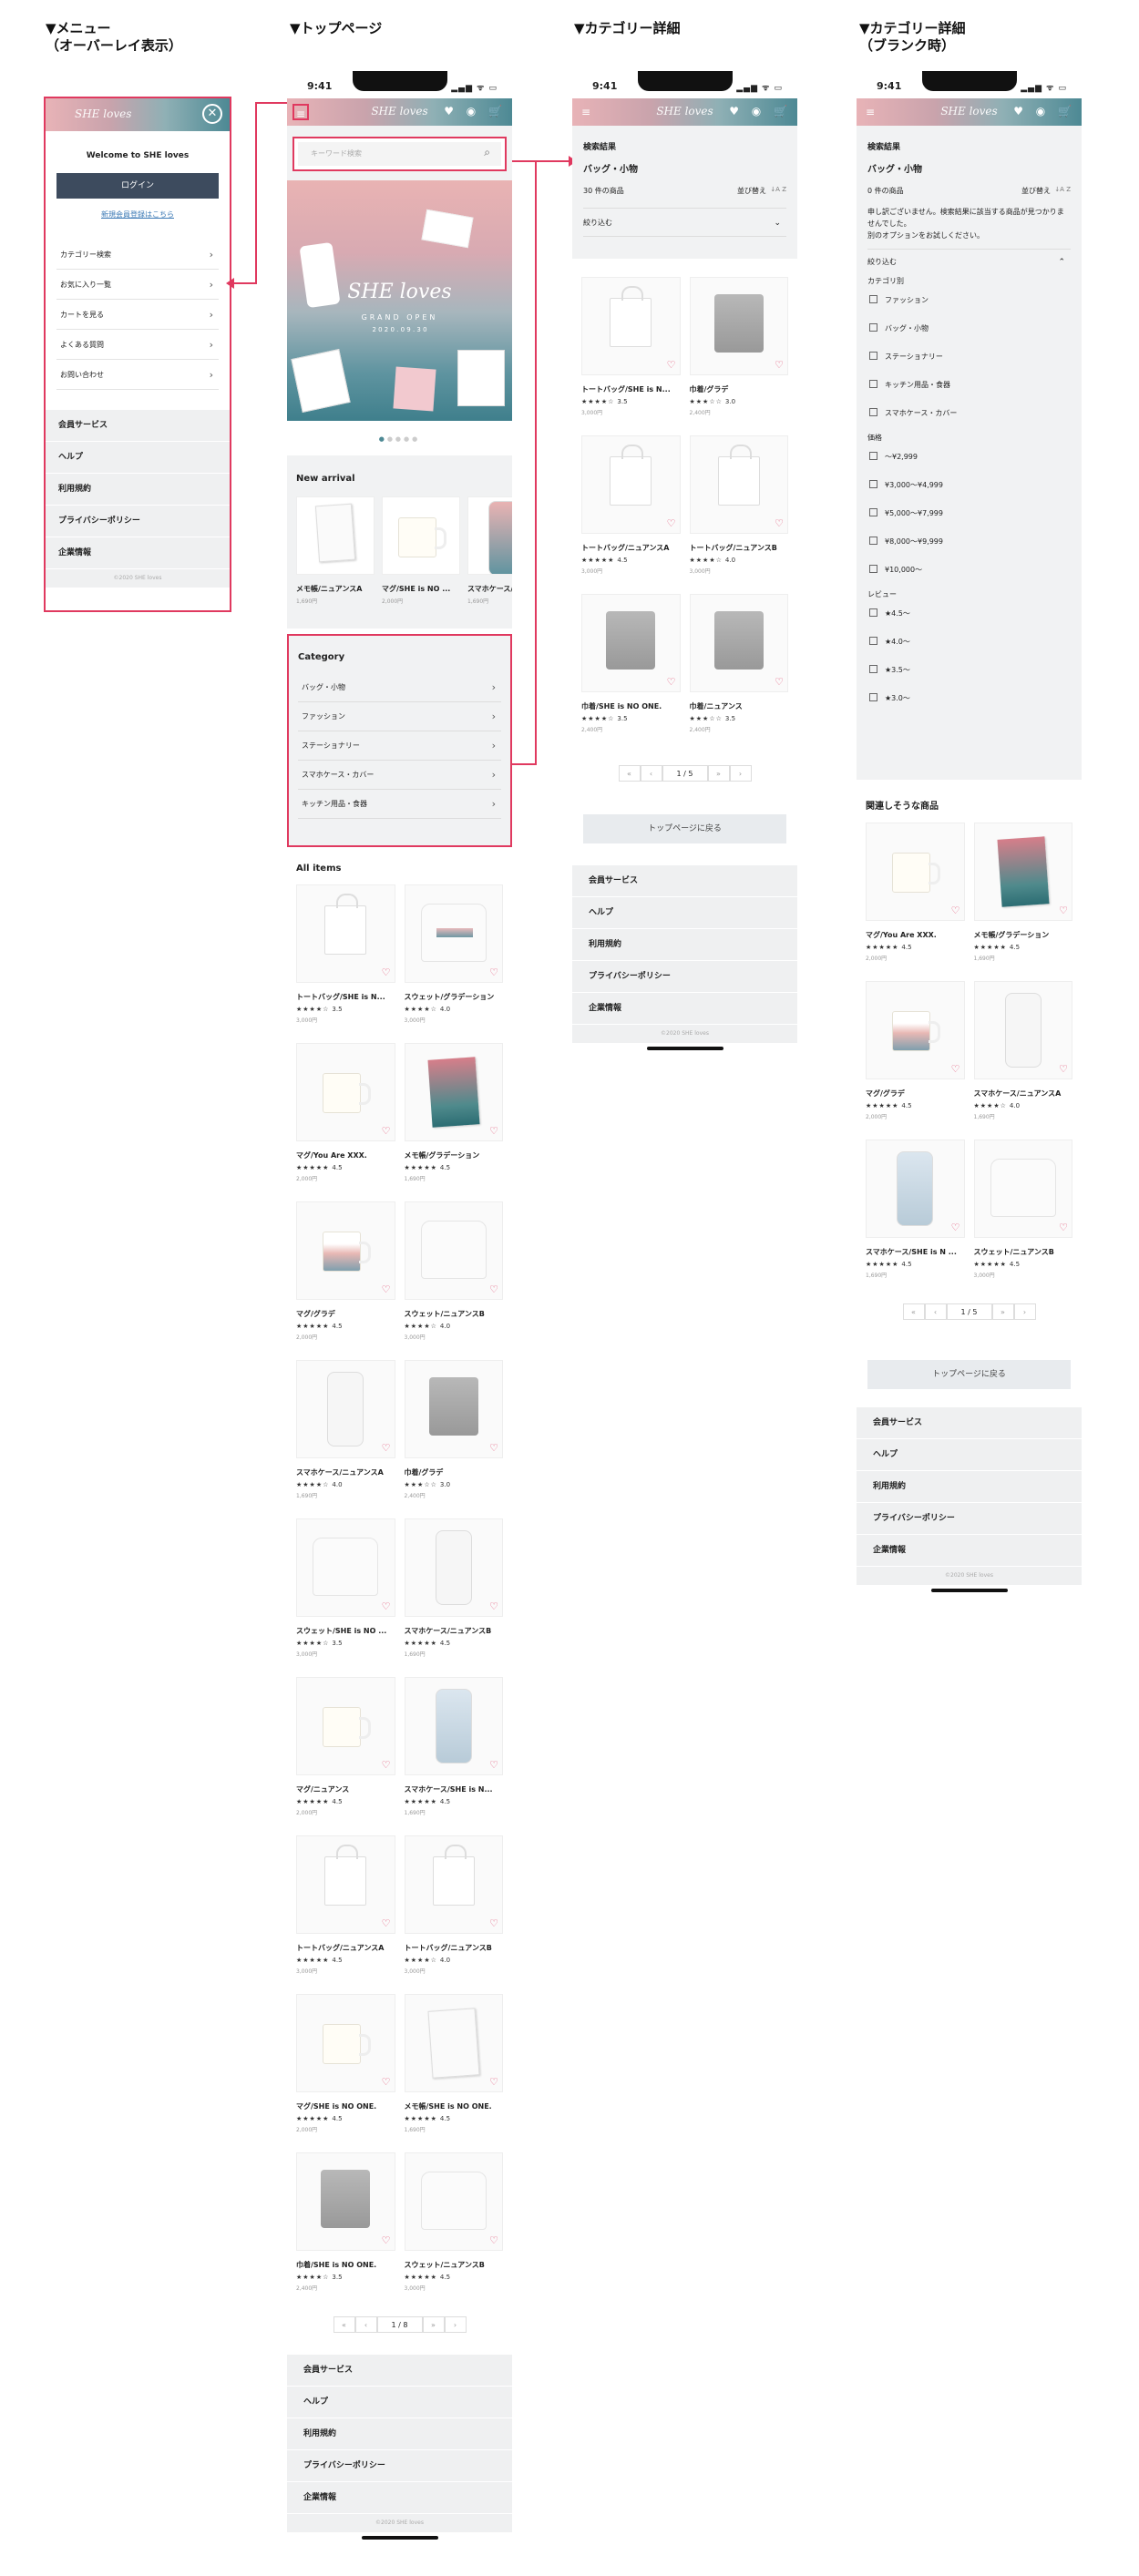  Describe the element at coordinates (969, 670) in the screenshot. I see `filter-review-option: ★3.5～` at that location.